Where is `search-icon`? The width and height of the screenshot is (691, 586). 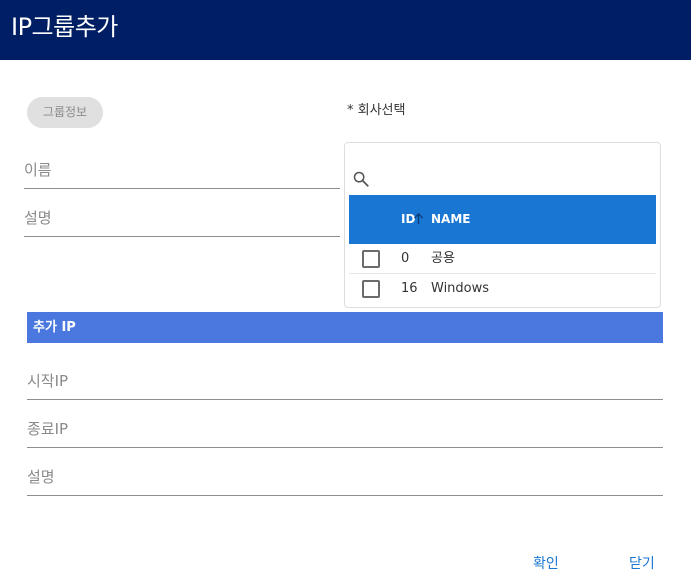 search-icon is located at coordinates (361, 179).